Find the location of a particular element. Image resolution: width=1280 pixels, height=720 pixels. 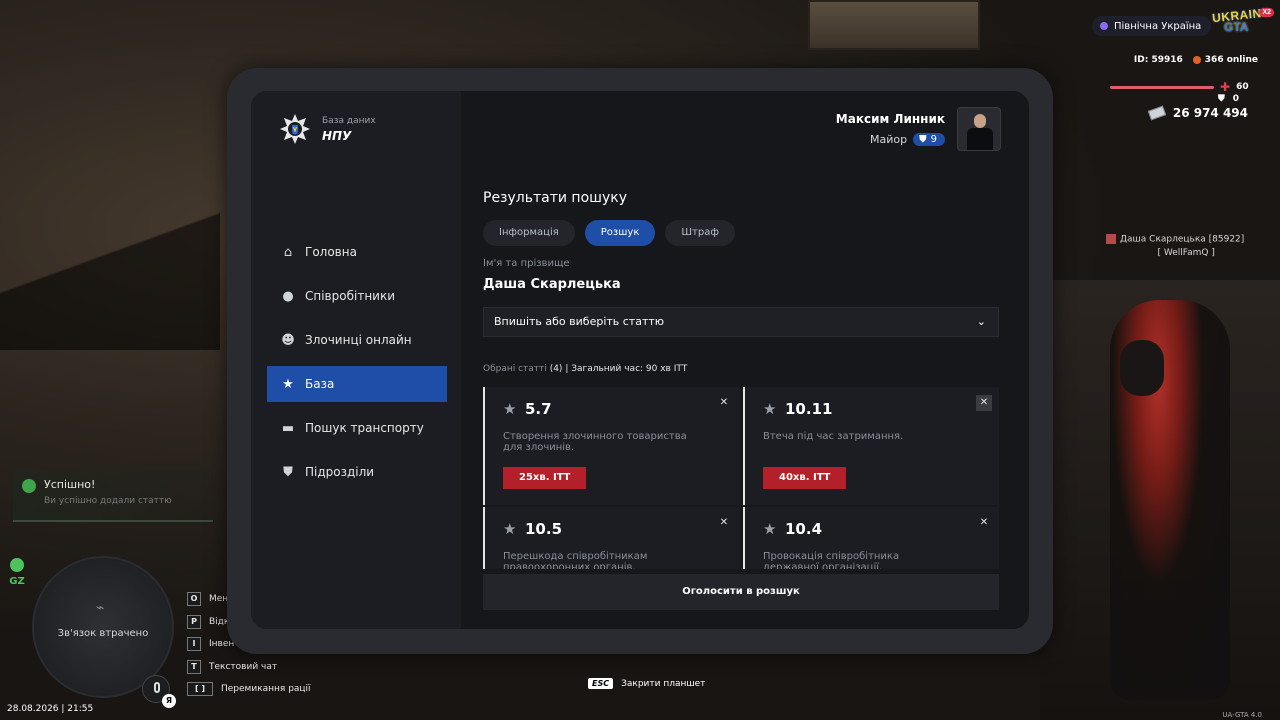

nametag-icon is located at coordinates (1111, 239).